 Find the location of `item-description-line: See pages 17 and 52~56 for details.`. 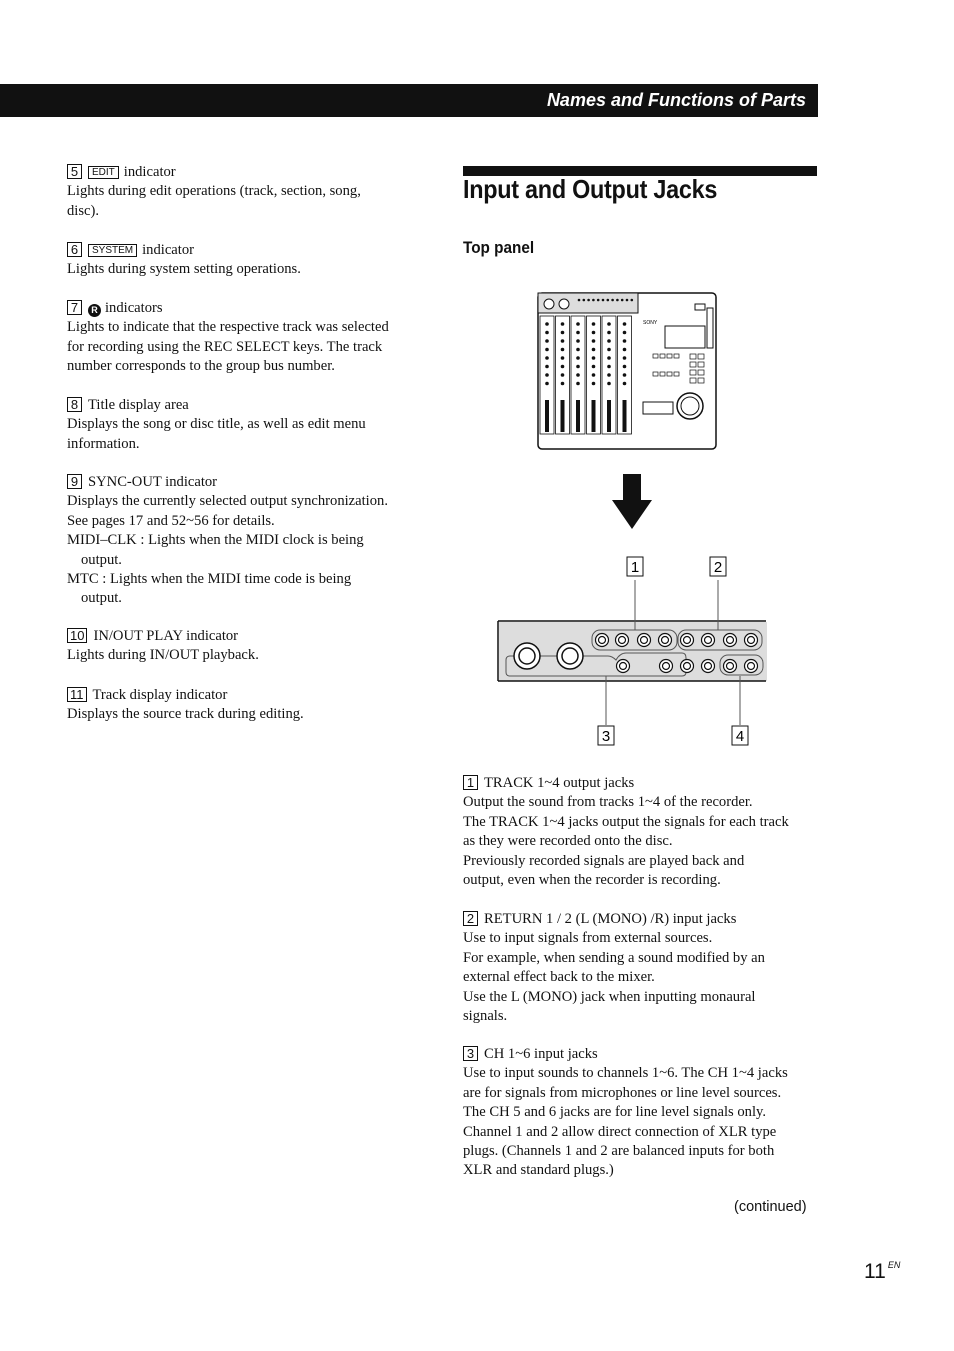

item-description-line: See pages 17 and 52~56 for details. is located at coordinates (171, 520).